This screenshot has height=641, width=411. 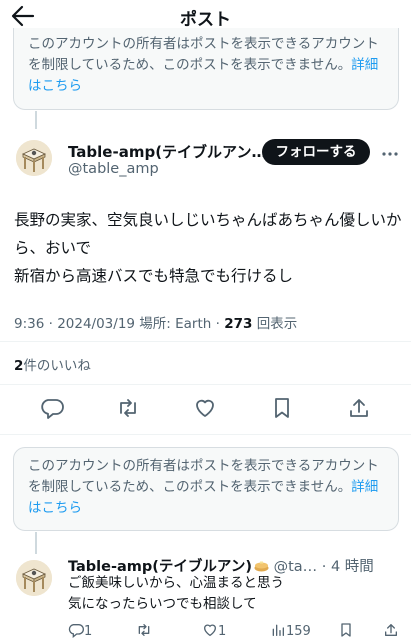 What do you see at coordinates (119, 324) in the screenshot?
I see `post-timestamp: 9:36 · 2024/03/19 場所: Earth ·` at bounding box center [119, 324].